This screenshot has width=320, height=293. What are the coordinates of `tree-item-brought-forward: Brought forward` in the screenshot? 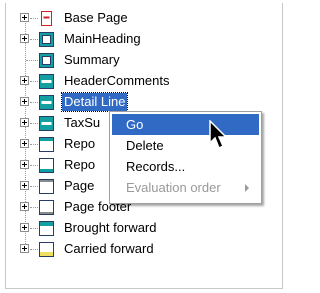 It's located at (141, 228).